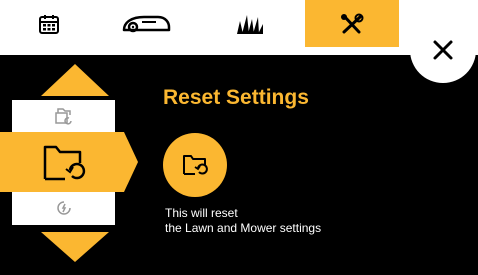 Image resolution: width=478 pixels, height=275 pixels. I want to click on calendar-icon, so click(48, 24).